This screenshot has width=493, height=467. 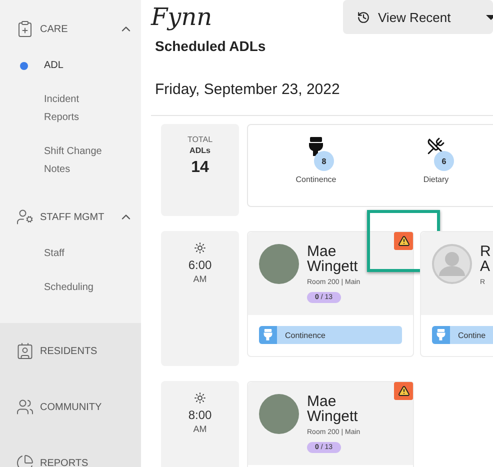 What do you see at coordinates (200, 139) in the screenshot?
I see `total-label: TOTAL` at bounding box center [200, 139].